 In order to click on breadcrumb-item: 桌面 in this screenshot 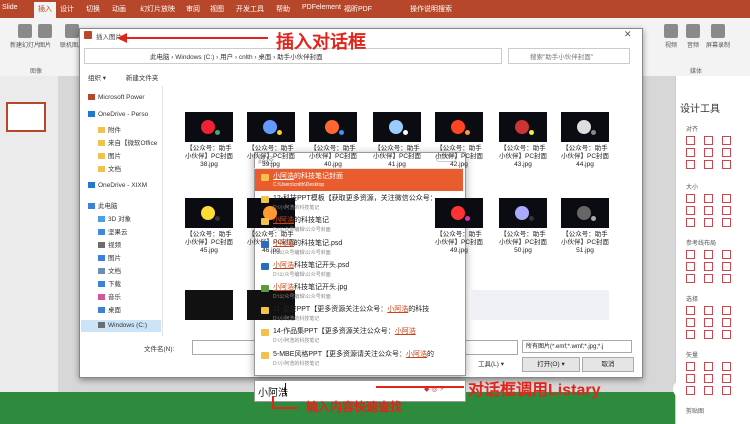, I will do `click(264, 57)`.